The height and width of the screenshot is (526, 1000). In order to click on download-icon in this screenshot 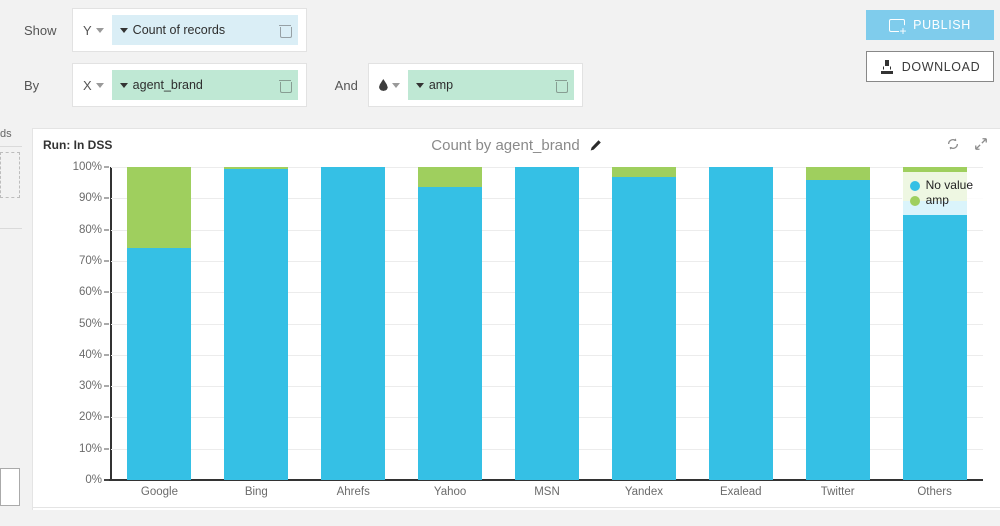, I will do `click(887, 66)`.